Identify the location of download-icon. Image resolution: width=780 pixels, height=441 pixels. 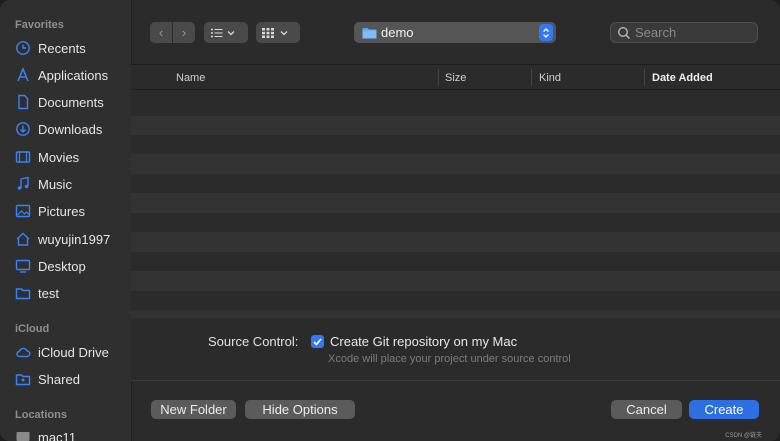
(23, 129).